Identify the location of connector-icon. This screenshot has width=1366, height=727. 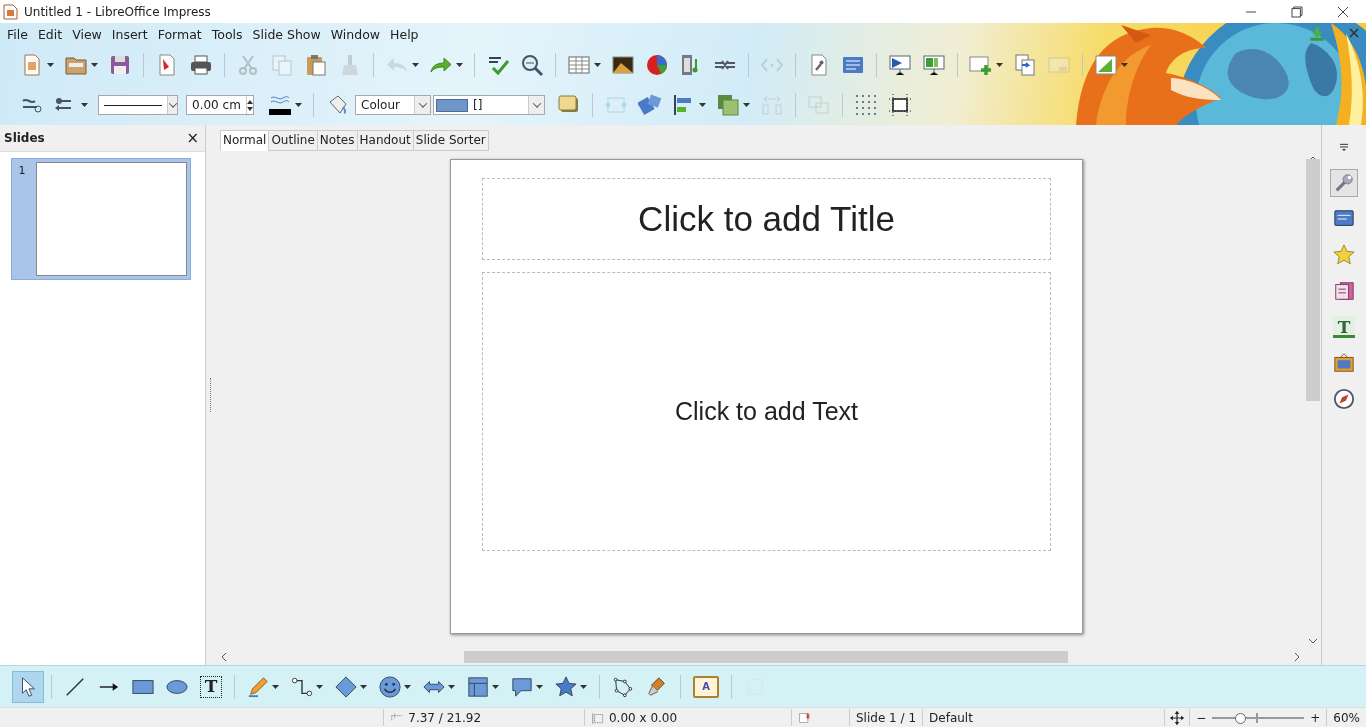
(302, 686).